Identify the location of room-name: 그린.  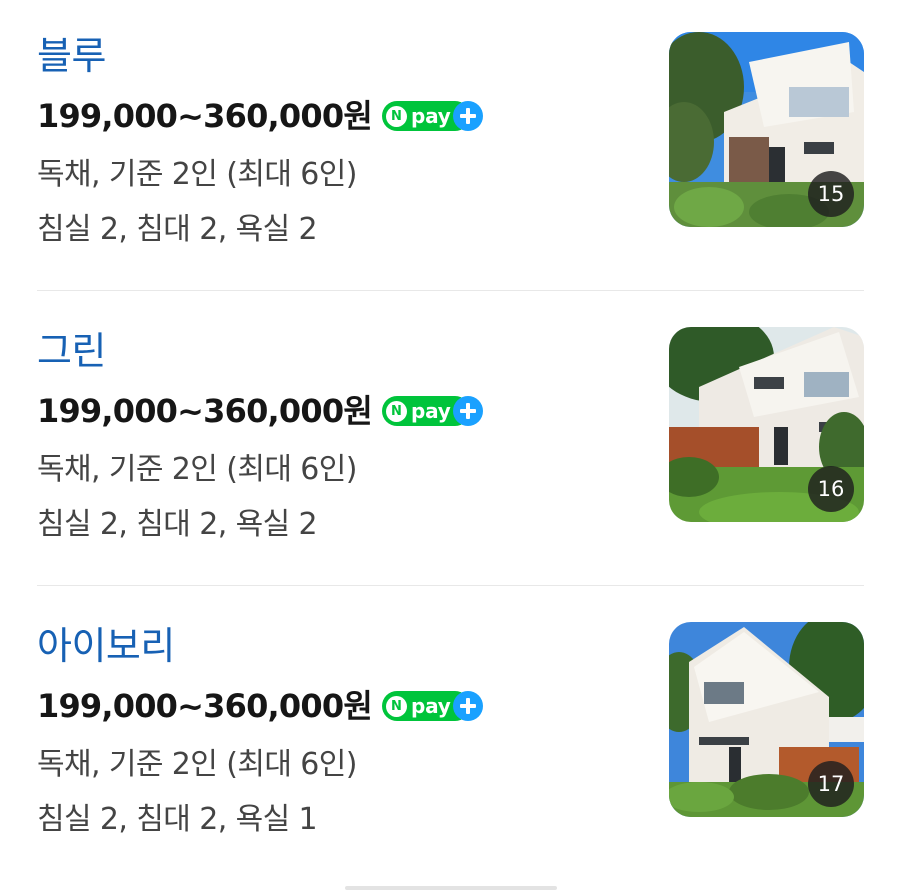
(71, 351).